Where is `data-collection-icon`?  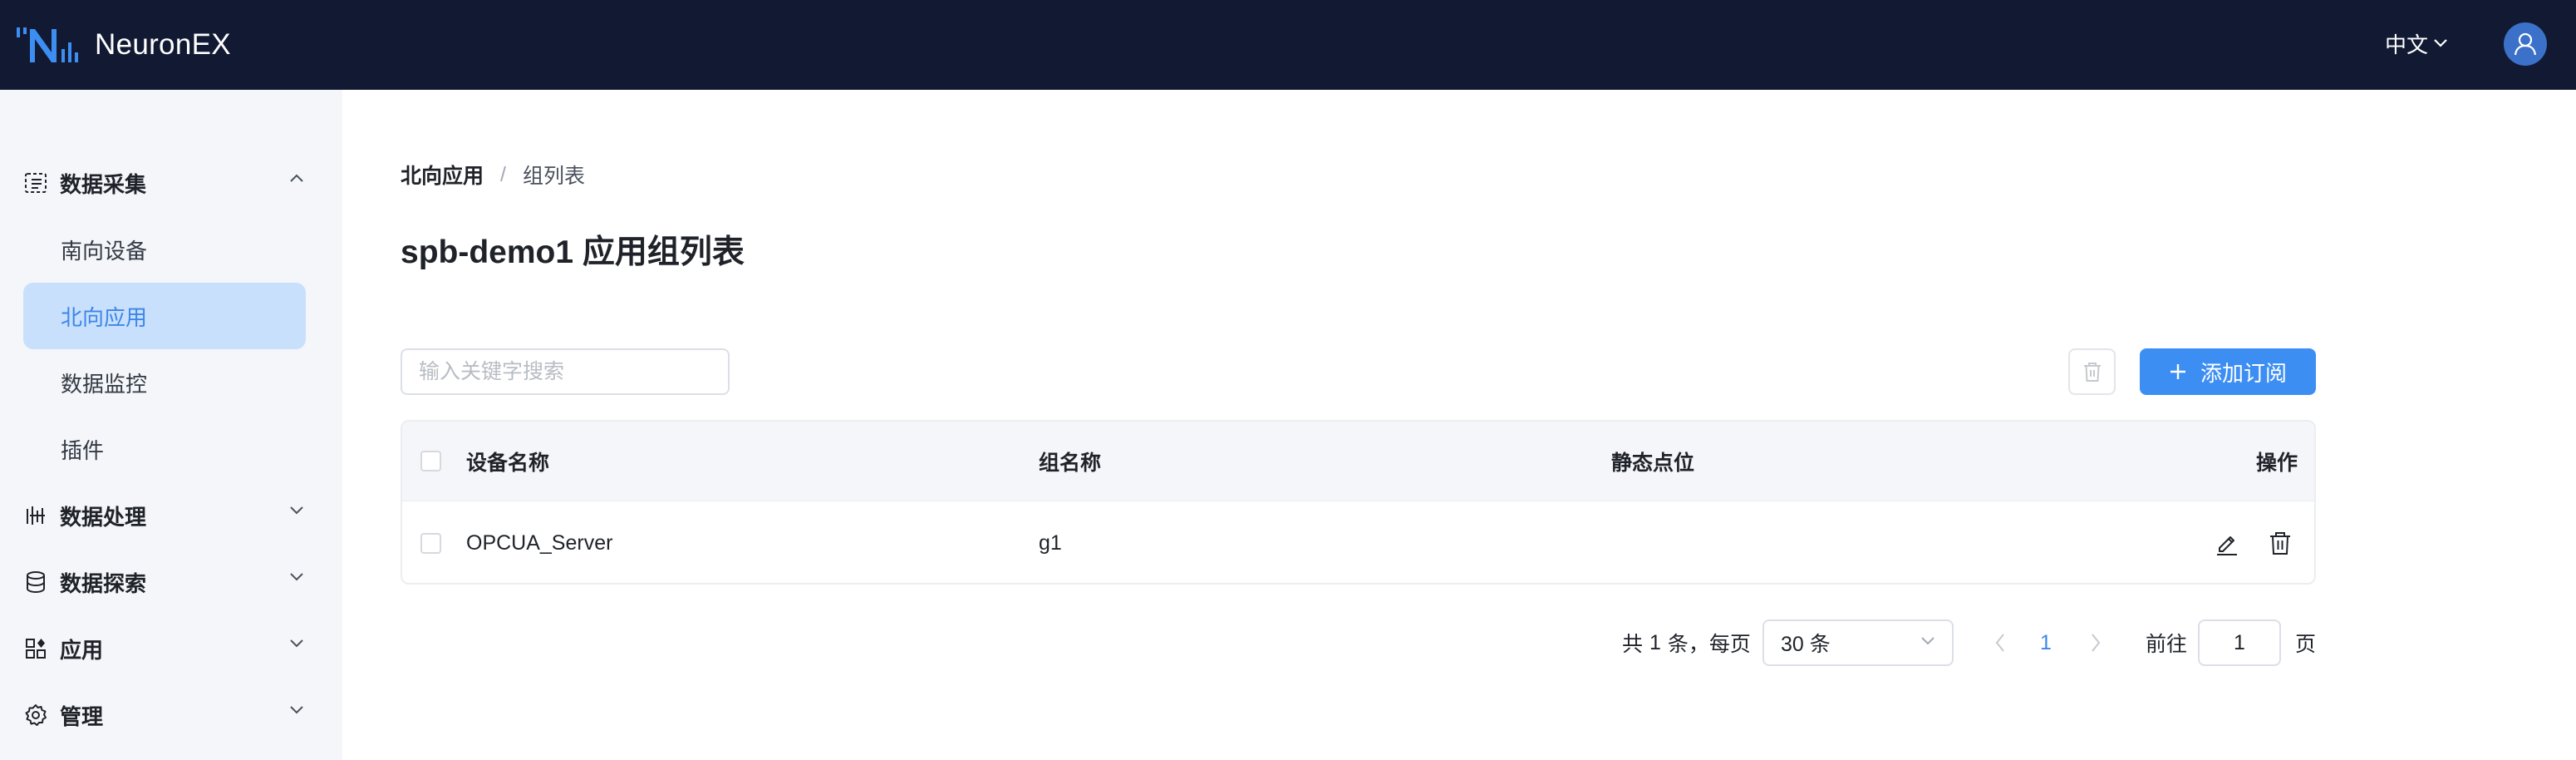 data-collection-icon is located at coordinates (35, 182).